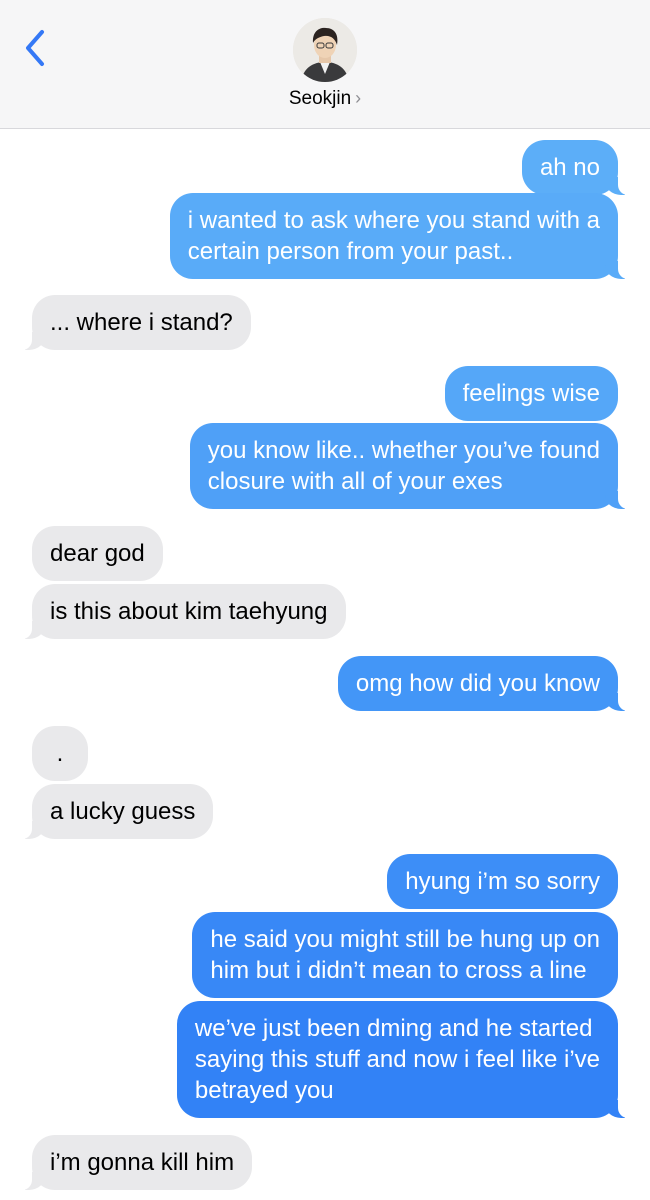  I want to click on message-text: hyung i’m so sorry, so click(502, 881).